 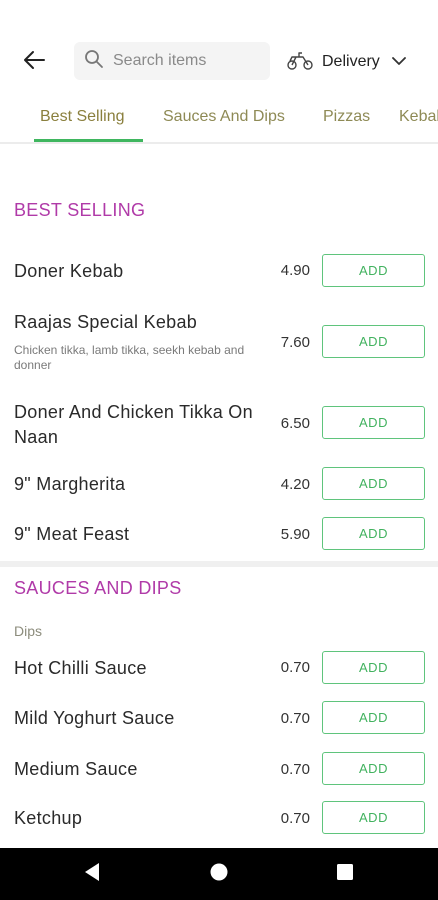 What do you see at coordinates (398, 62) in the screenshot?
I see `chevron-down-icon` at bounding box center [398, 62].